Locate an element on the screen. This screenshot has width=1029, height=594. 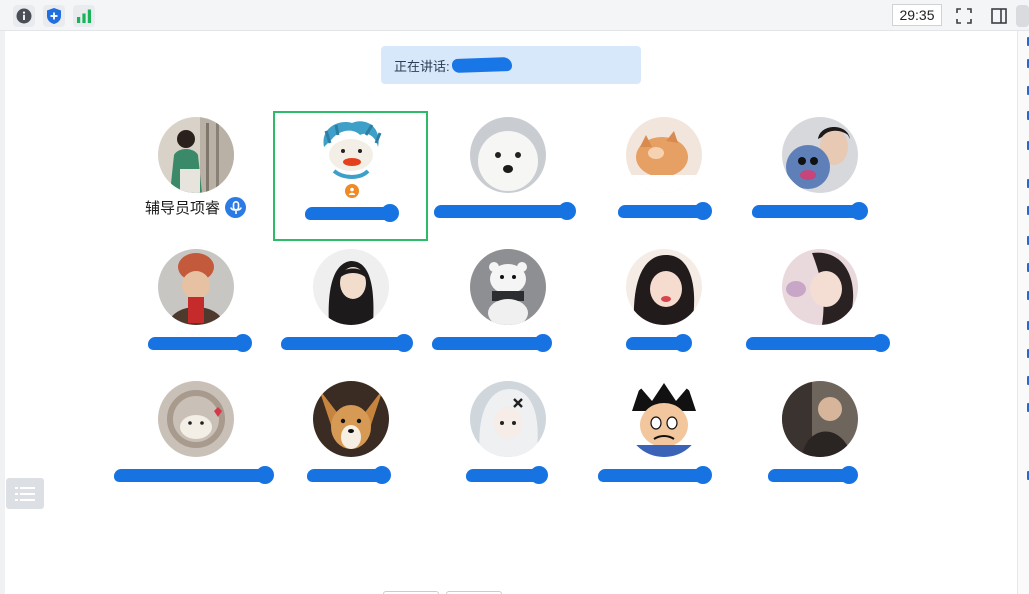
speaking-label: 正在讲话: is located at coordinates (422, 66).